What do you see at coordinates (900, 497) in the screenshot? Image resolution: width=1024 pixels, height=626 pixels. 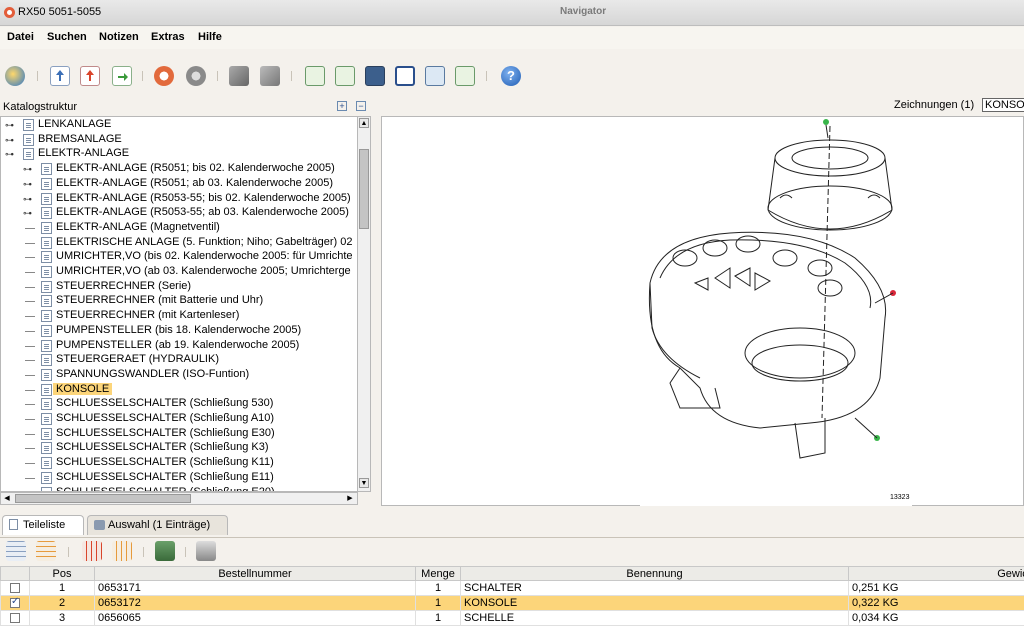 I see `drawing-number: 13323` at bounding box center [900, 497].